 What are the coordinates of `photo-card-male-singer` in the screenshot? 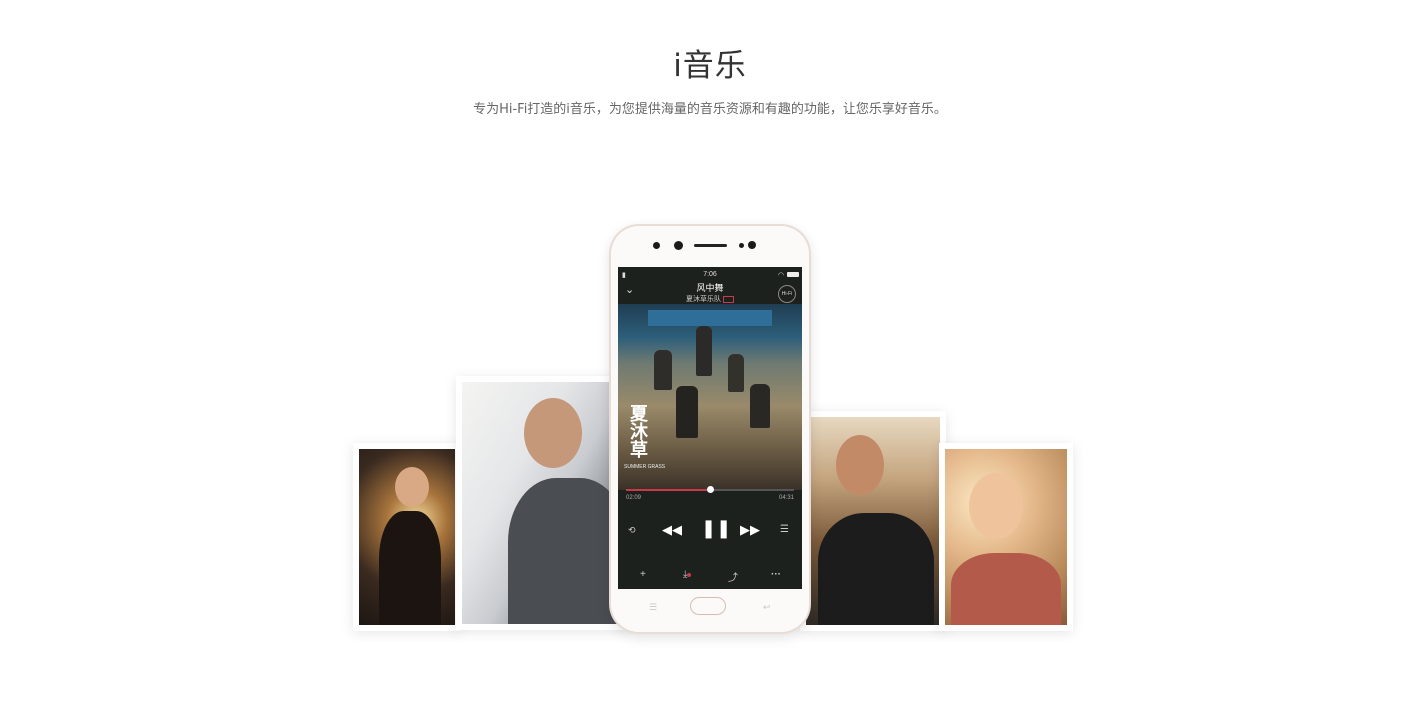 It's located at (873, 521).